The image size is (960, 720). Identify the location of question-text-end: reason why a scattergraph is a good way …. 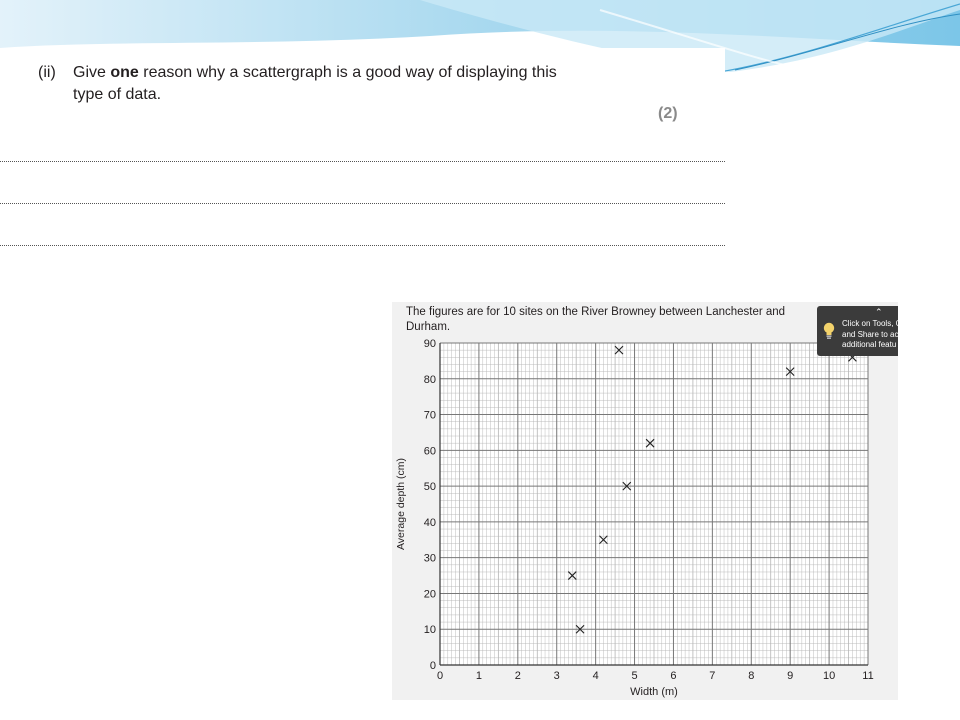
(347, 72).